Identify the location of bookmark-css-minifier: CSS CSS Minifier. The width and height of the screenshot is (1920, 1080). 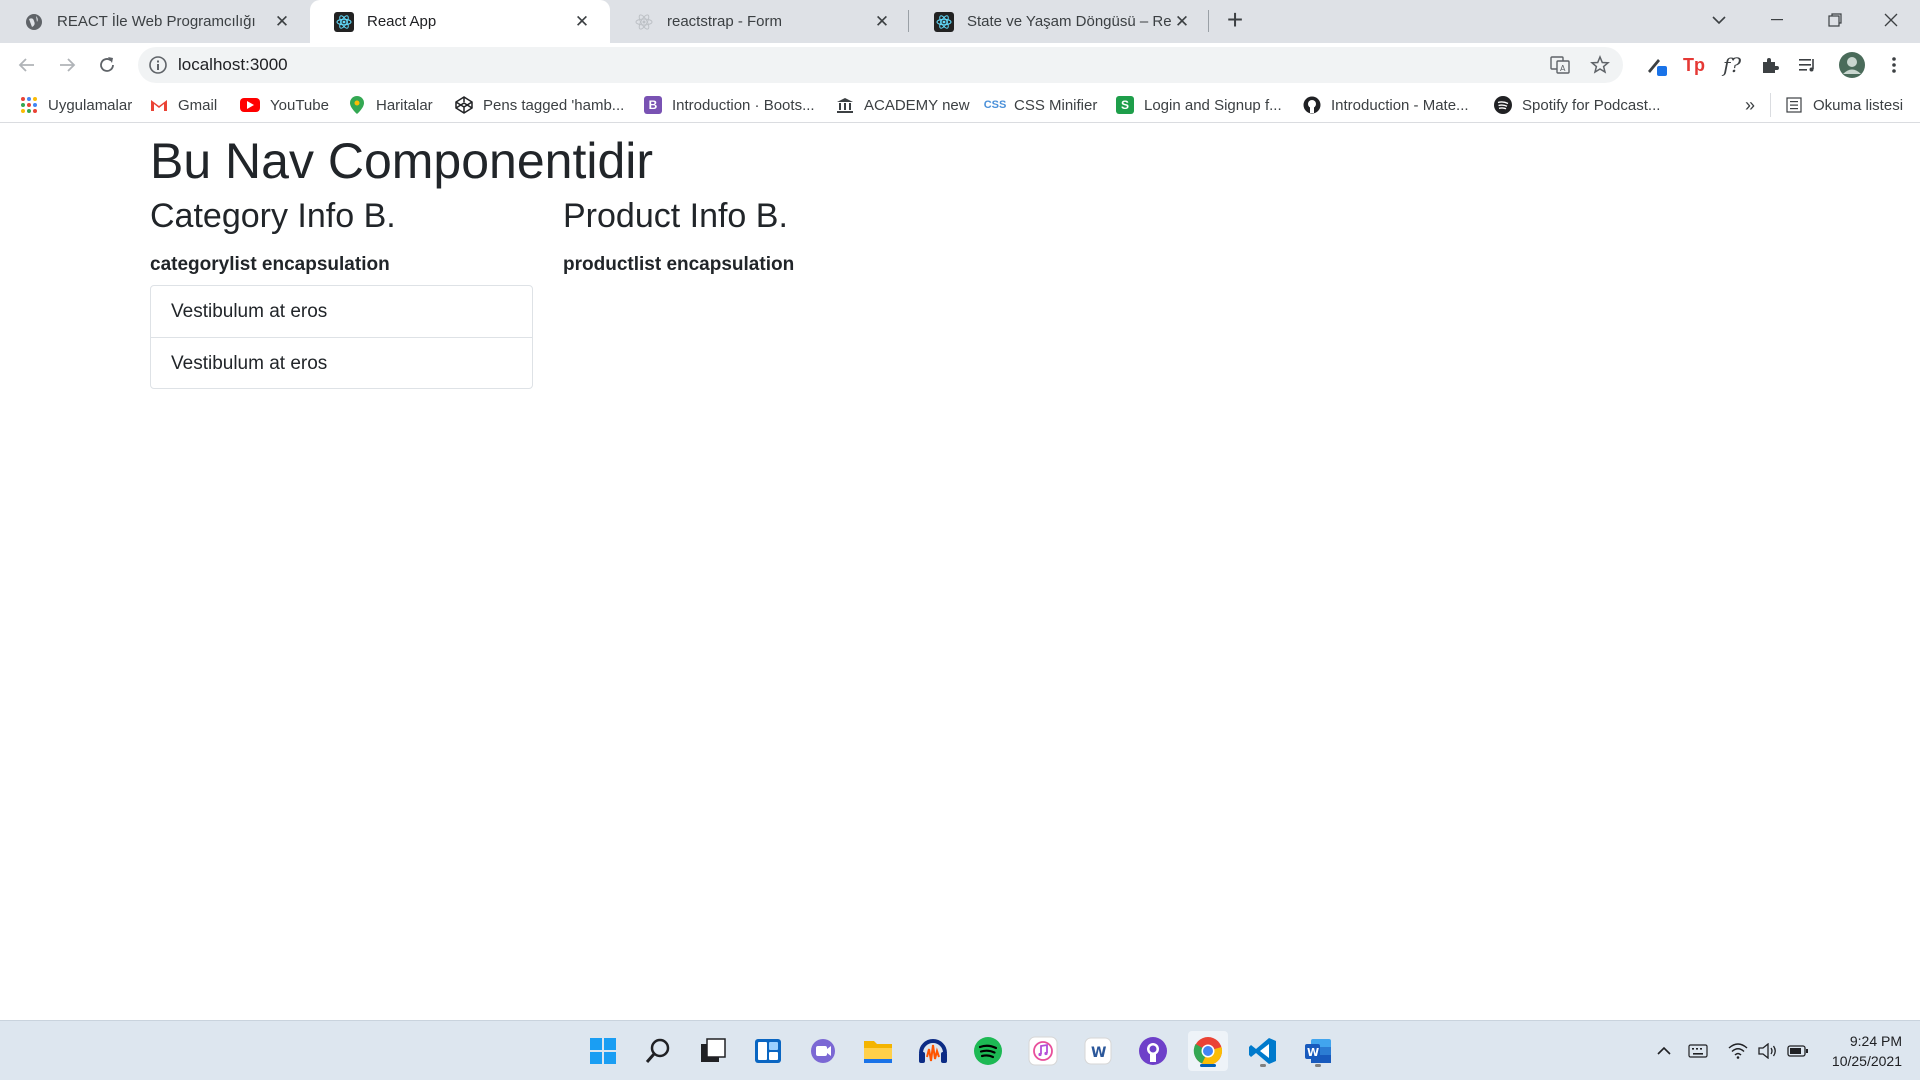
(1040, 105).